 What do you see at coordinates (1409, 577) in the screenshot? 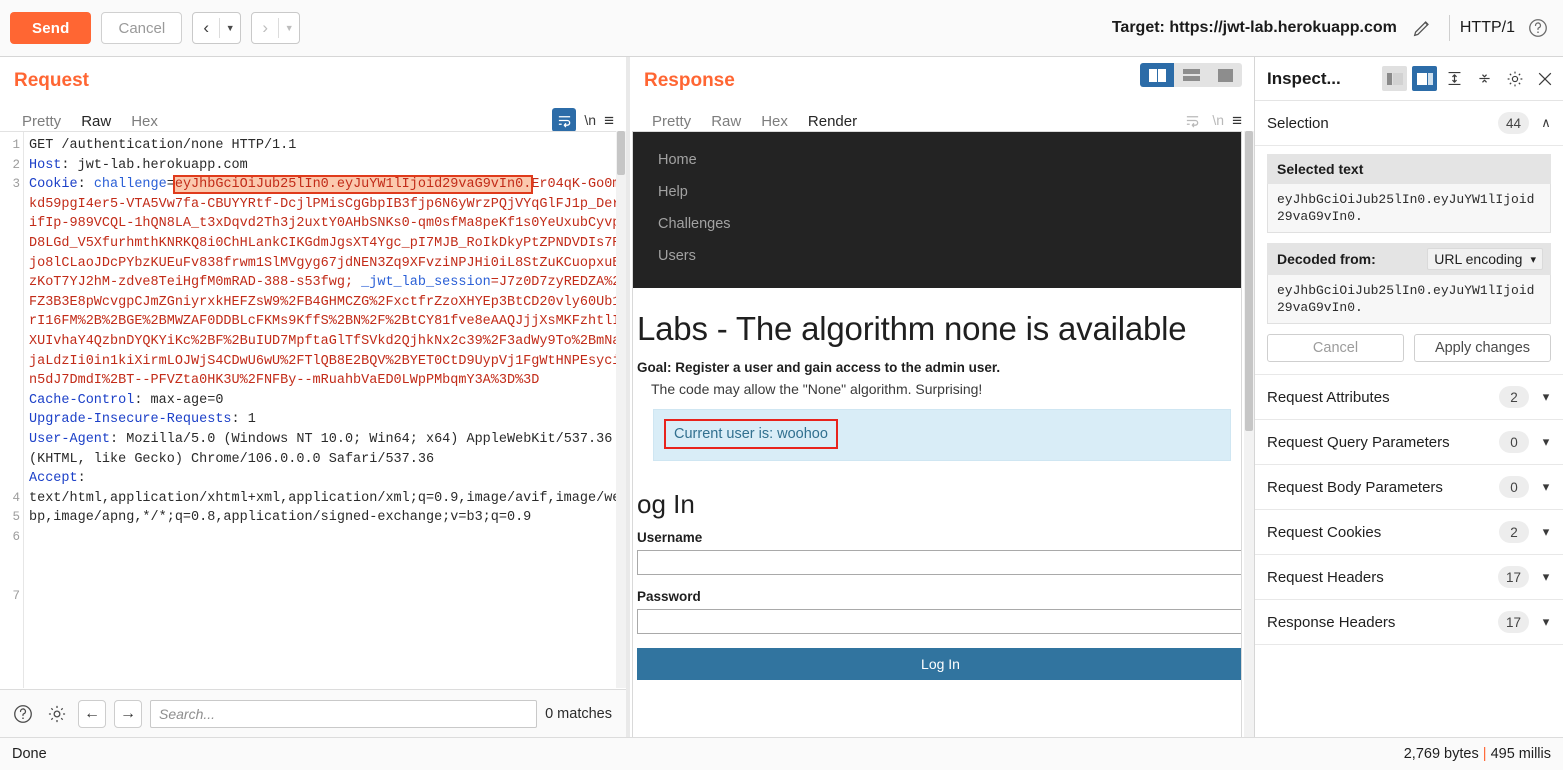
I see `inspector-section-request-headers: Request Headers 17 ▾` at bounding box center [1409, 577].